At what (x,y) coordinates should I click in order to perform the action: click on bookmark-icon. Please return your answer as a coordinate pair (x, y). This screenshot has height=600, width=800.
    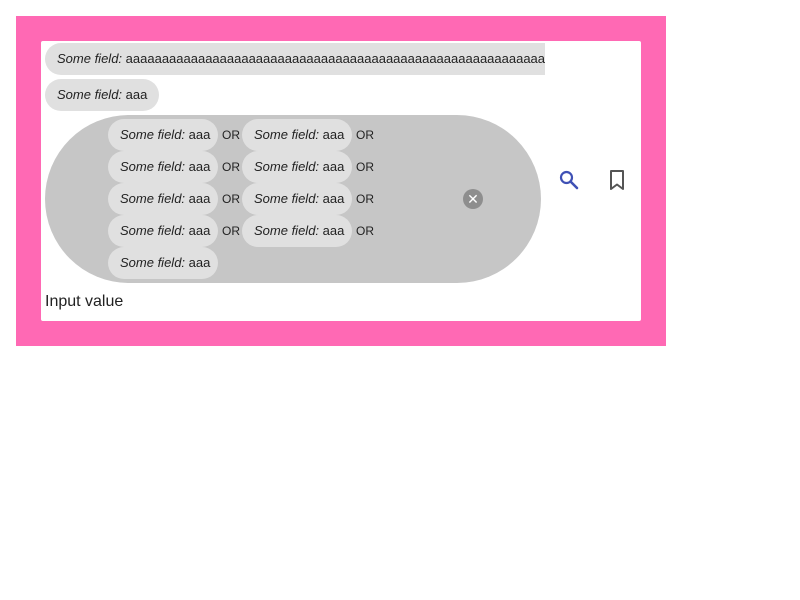
    Looking at the image, I should click on (617, 180).